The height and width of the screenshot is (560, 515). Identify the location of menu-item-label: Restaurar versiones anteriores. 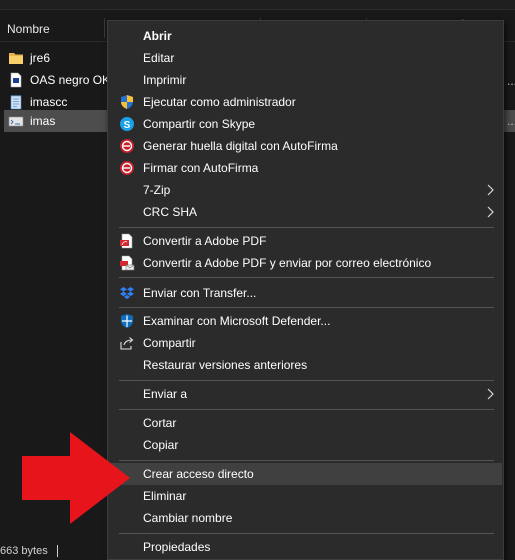
(225, 365).